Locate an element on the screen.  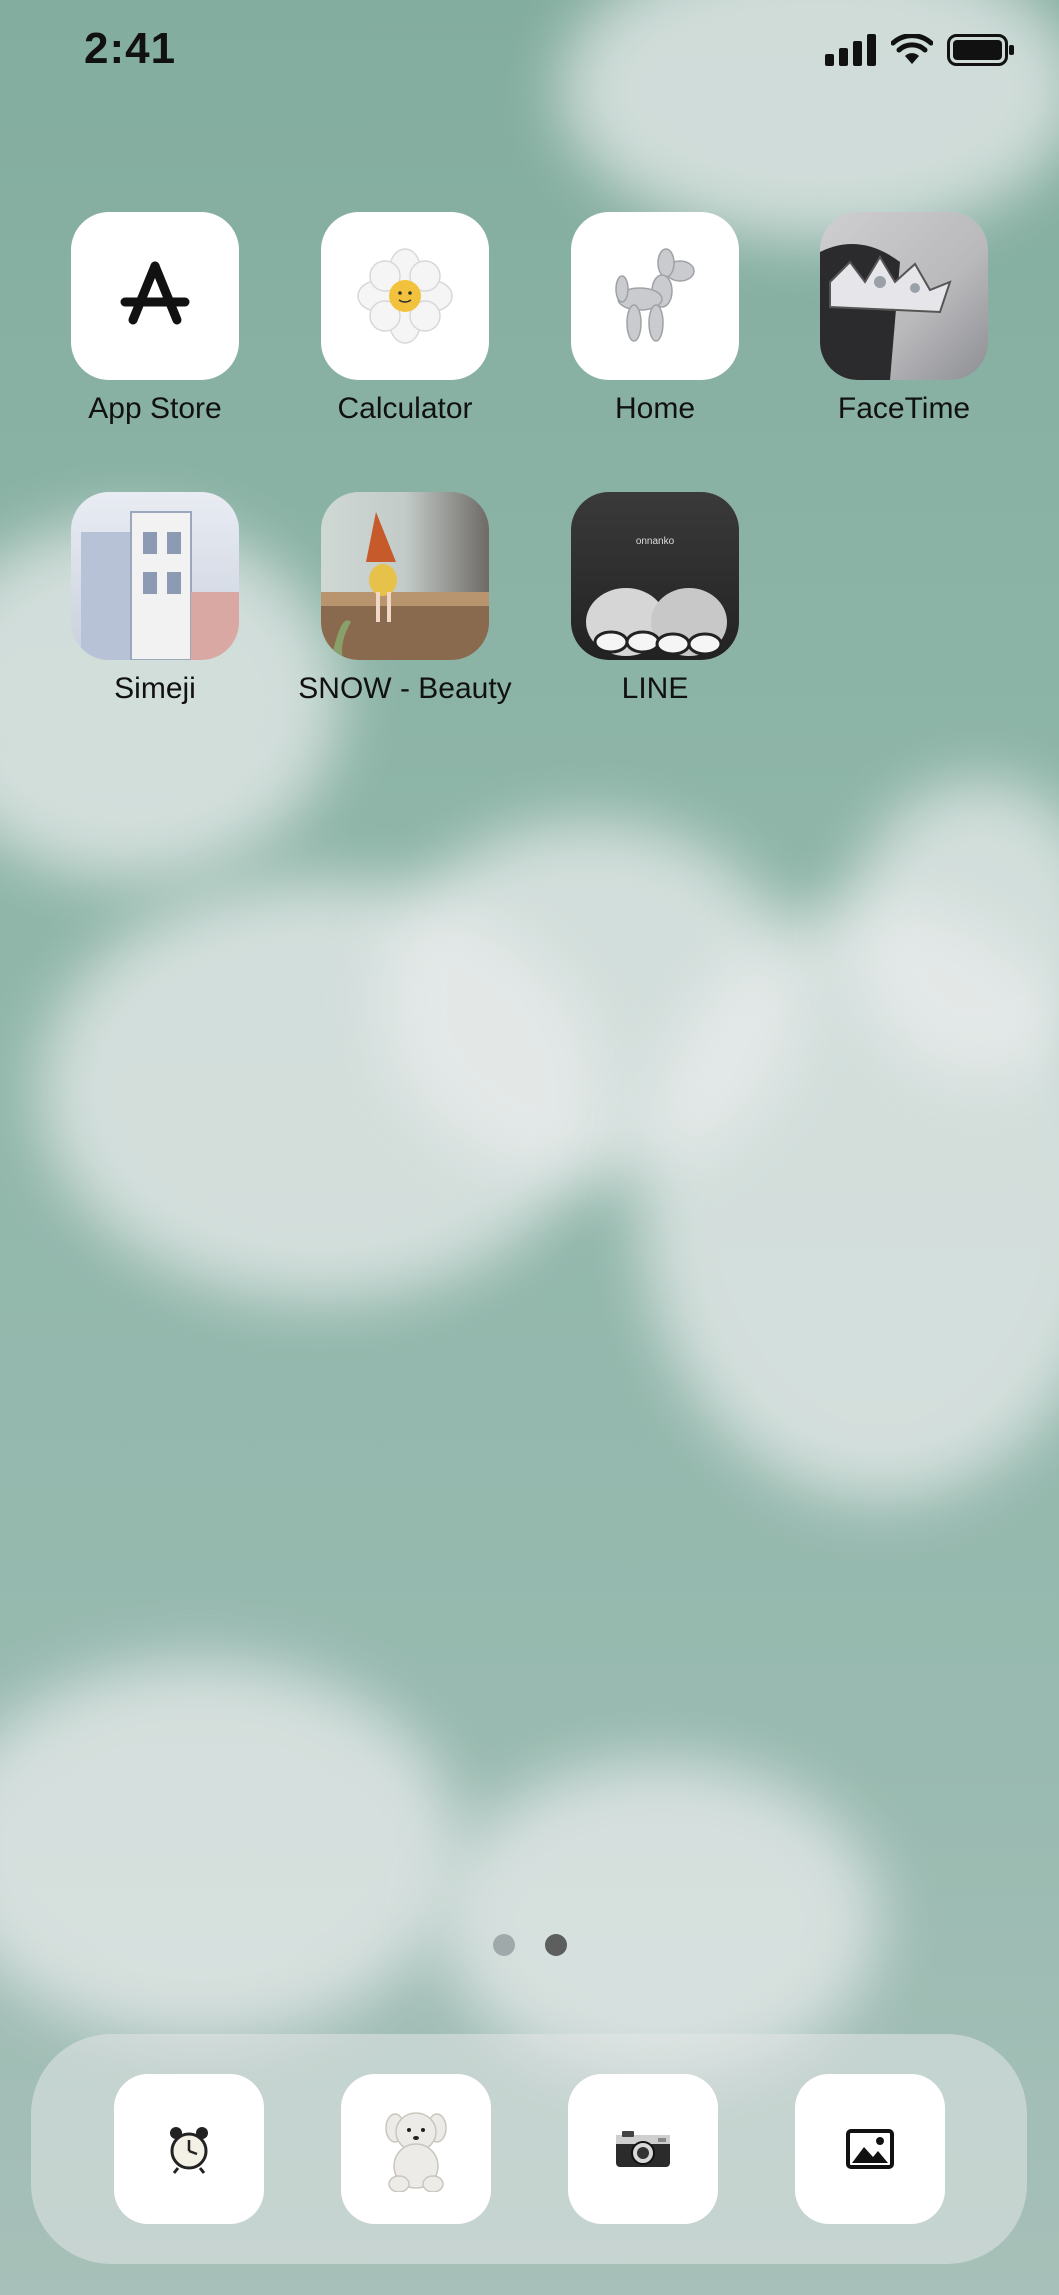
line-icon-caption: onnanko is located at coordinates (655, 541).